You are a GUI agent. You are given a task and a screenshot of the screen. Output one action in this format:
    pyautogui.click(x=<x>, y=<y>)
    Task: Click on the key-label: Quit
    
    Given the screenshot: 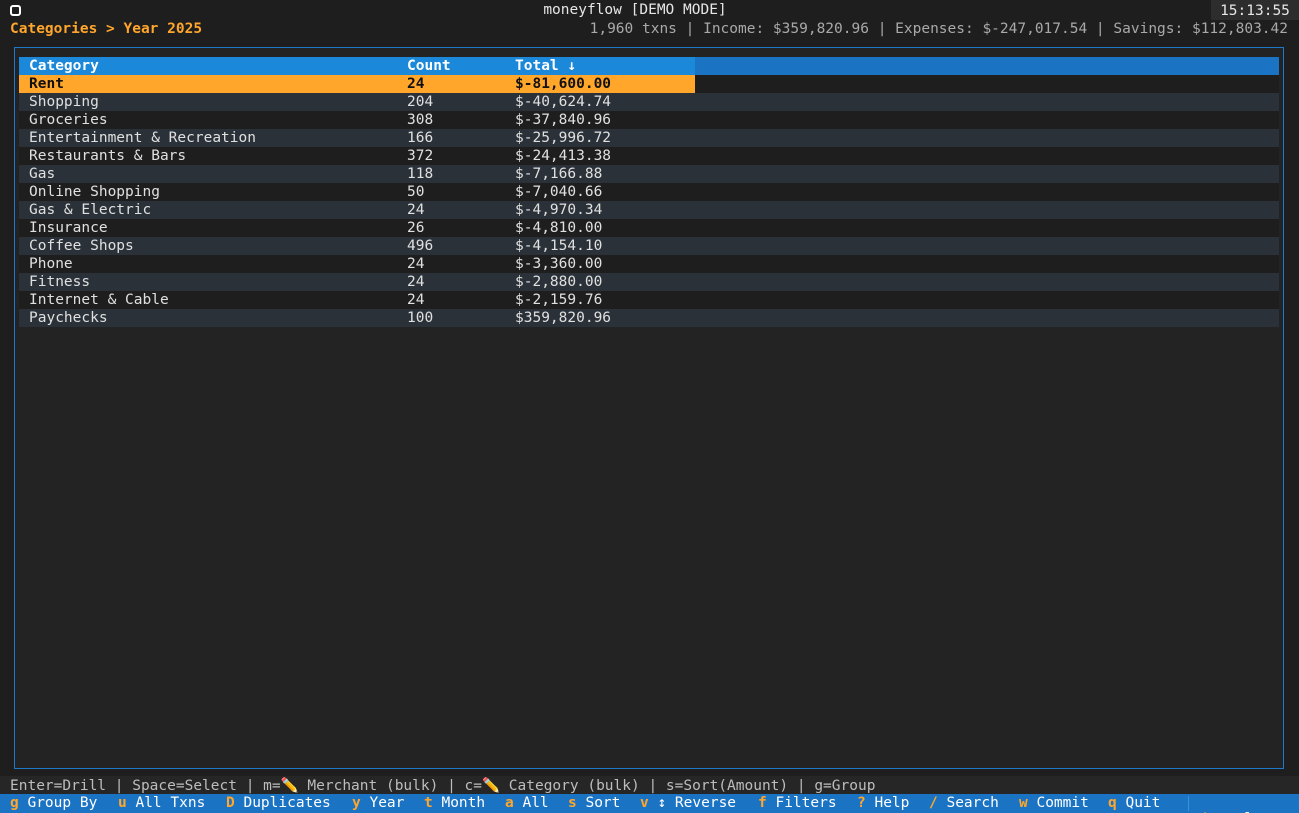 What is the action you would take?
    pyautogui.click(x=1143, y=803)
    